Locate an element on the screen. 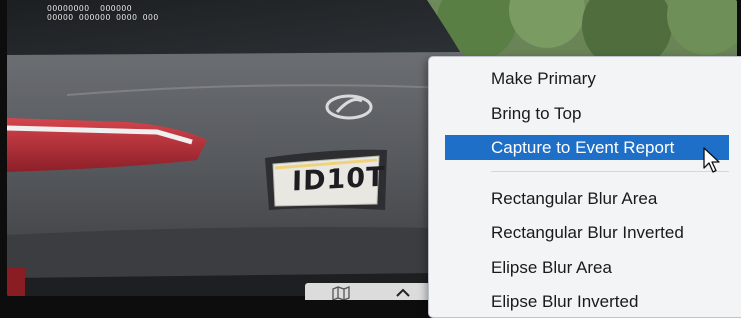  menu-item-capture-to-event-report: Capture to Event Report is located at coordinates (587, 147).